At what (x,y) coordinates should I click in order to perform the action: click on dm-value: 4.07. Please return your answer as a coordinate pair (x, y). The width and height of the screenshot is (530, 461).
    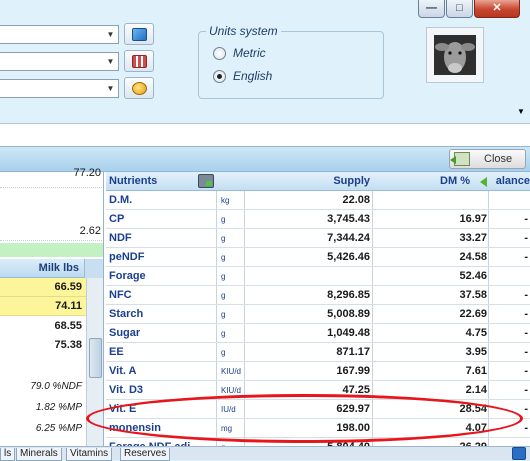
    Looking at the image, I should click on (476, 428).